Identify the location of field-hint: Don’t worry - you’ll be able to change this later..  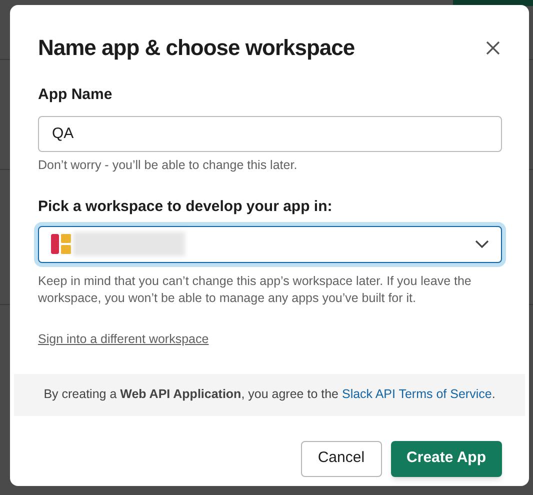
(168, 165).